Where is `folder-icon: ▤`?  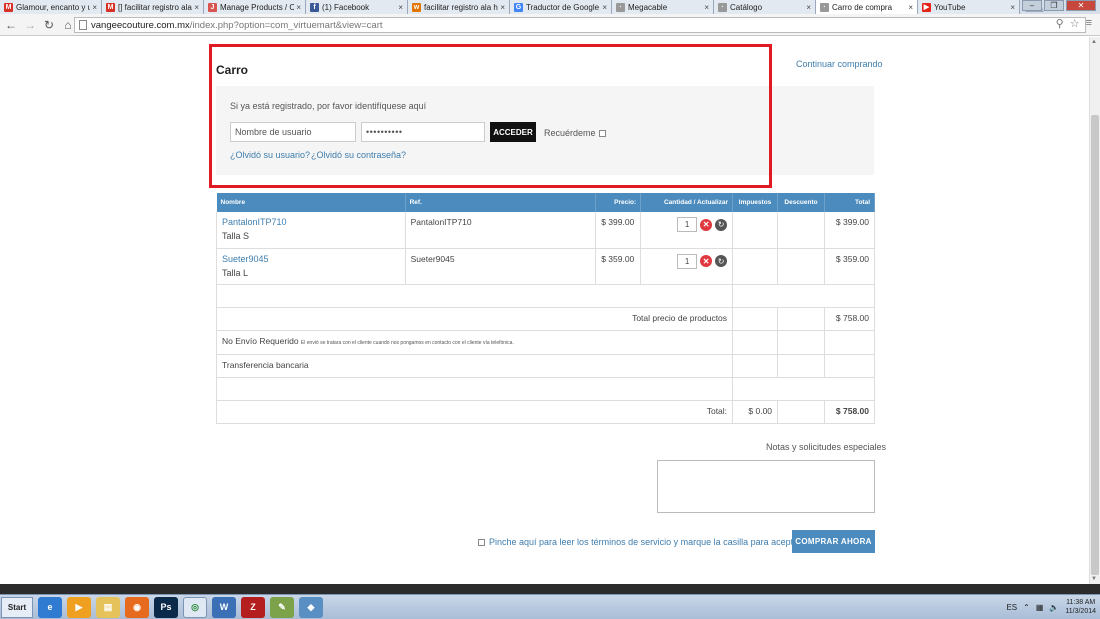 folder-icon: ▤ is located at coordinates (108, 607).